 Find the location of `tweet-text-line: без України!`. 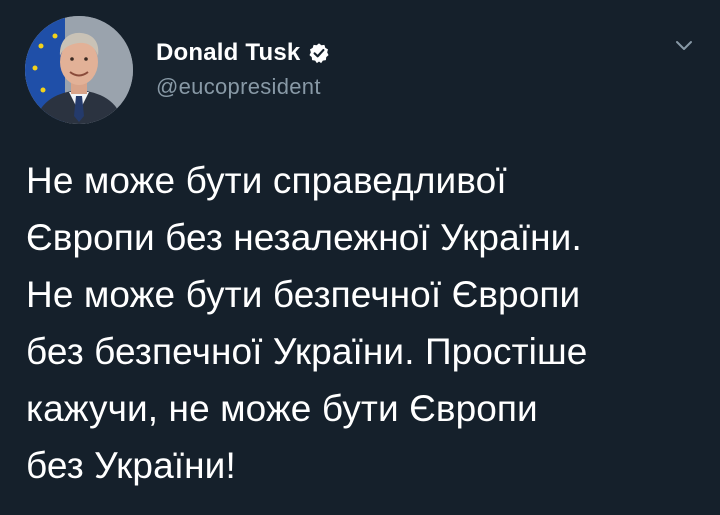

tweet-text-line: без України! is located at coordinates (131, 465).